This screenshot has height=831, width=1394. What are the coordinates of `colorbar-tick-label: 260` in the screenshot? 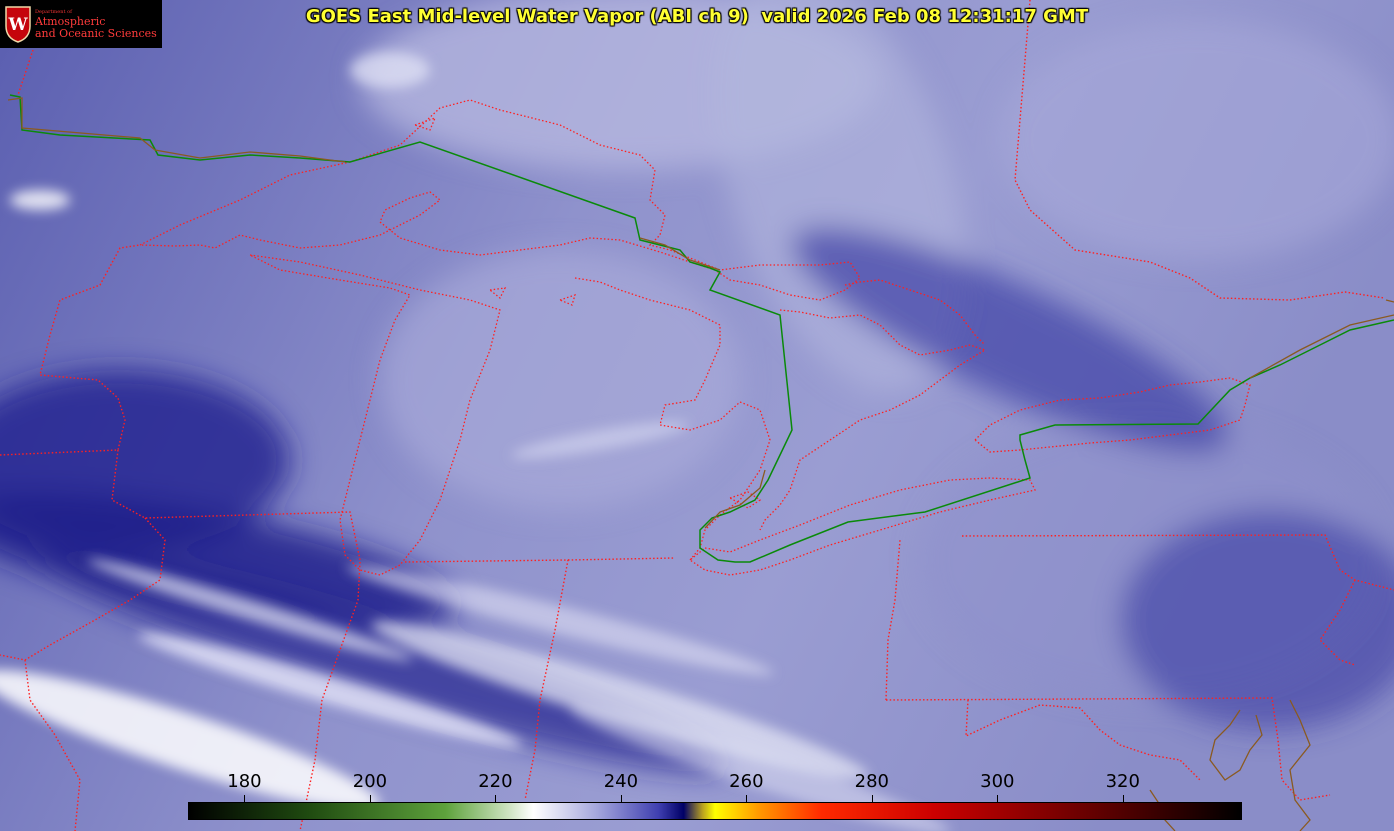 It's located at (746, 781).